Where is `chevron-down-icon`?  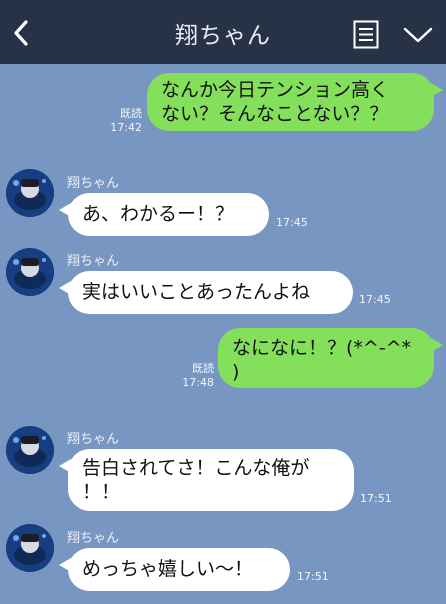
chevron-down-icon is located at coordinates (418, 35).